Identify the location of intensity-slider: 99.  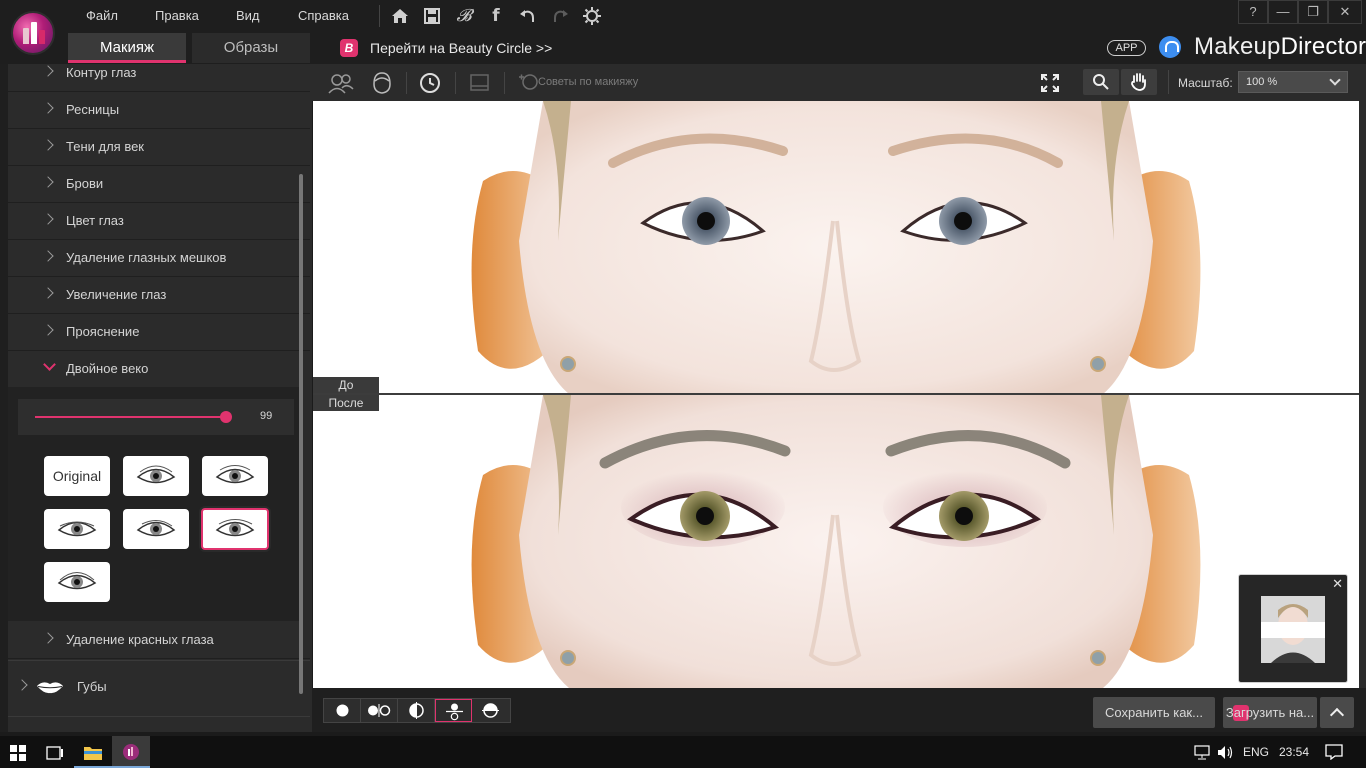
(156, 417).